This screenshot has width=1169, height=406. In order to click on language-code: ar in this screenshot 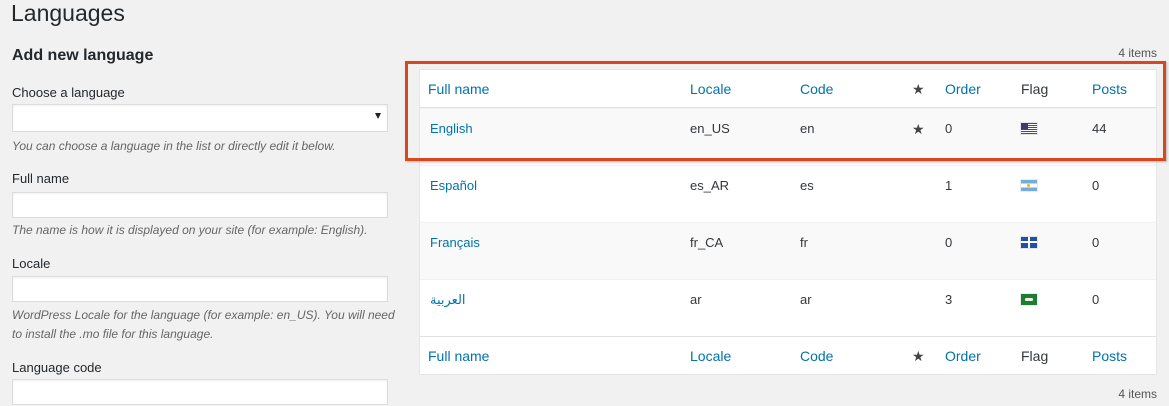, I will do `click(806, 299)`.